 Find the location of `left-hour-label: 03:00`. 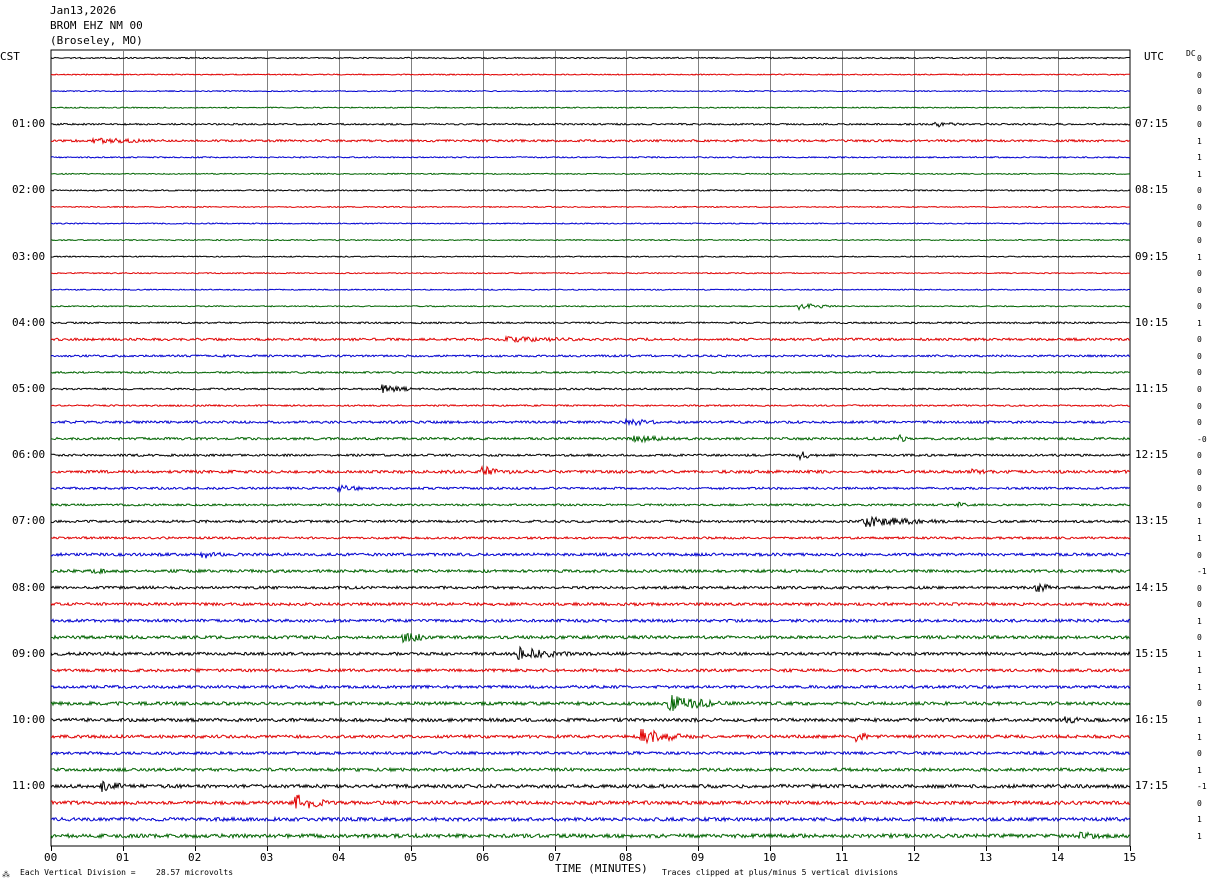

left-hour-label: 03:00 is located at coordinates (29, 256).